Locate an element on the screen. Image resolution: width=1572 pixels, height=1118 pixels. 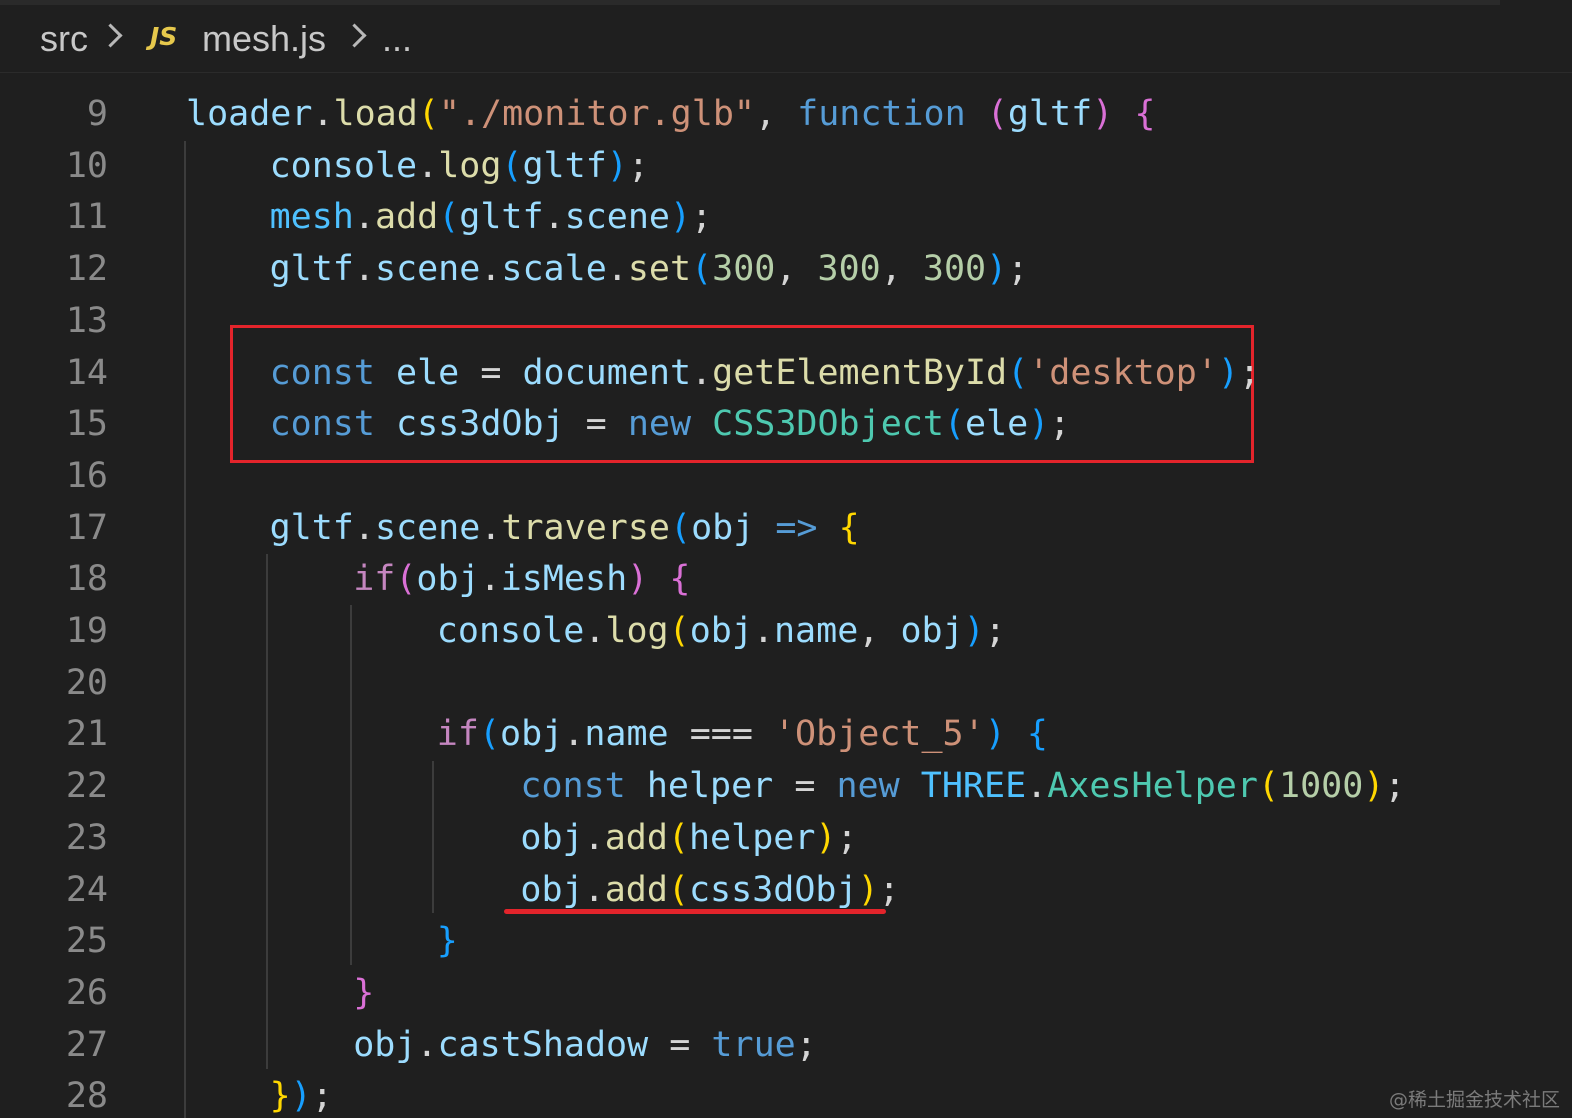
code-line: 11 mesh.add(gltf.scene); is located at coordinates (786, 217).